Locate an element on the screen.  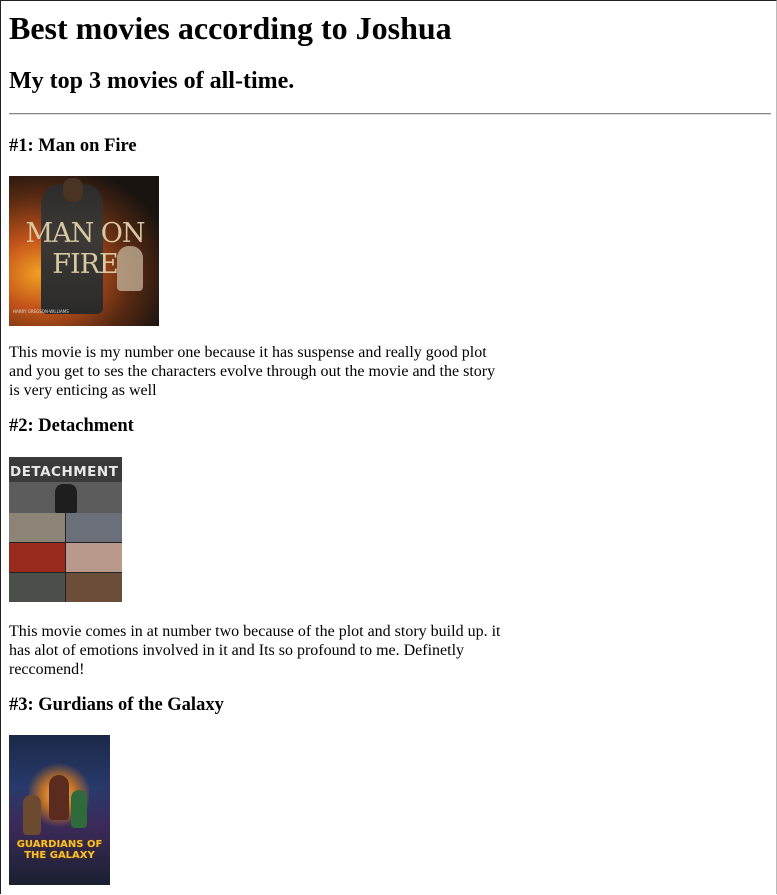
page-title: Best movies according to Joshua is located at coordinates (230, 28).